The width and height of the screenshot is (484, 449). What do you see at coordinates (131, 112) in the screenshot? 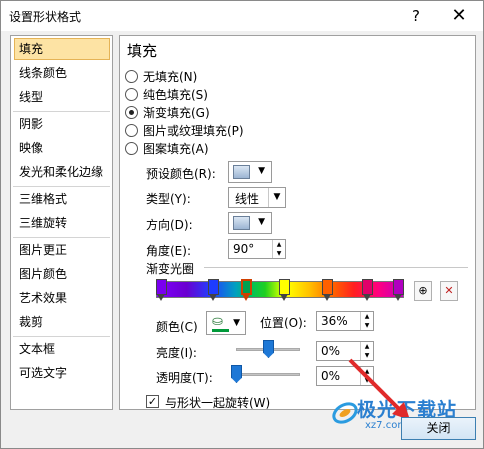
I see `radio-button-checked` at bounding box center [131, 112].